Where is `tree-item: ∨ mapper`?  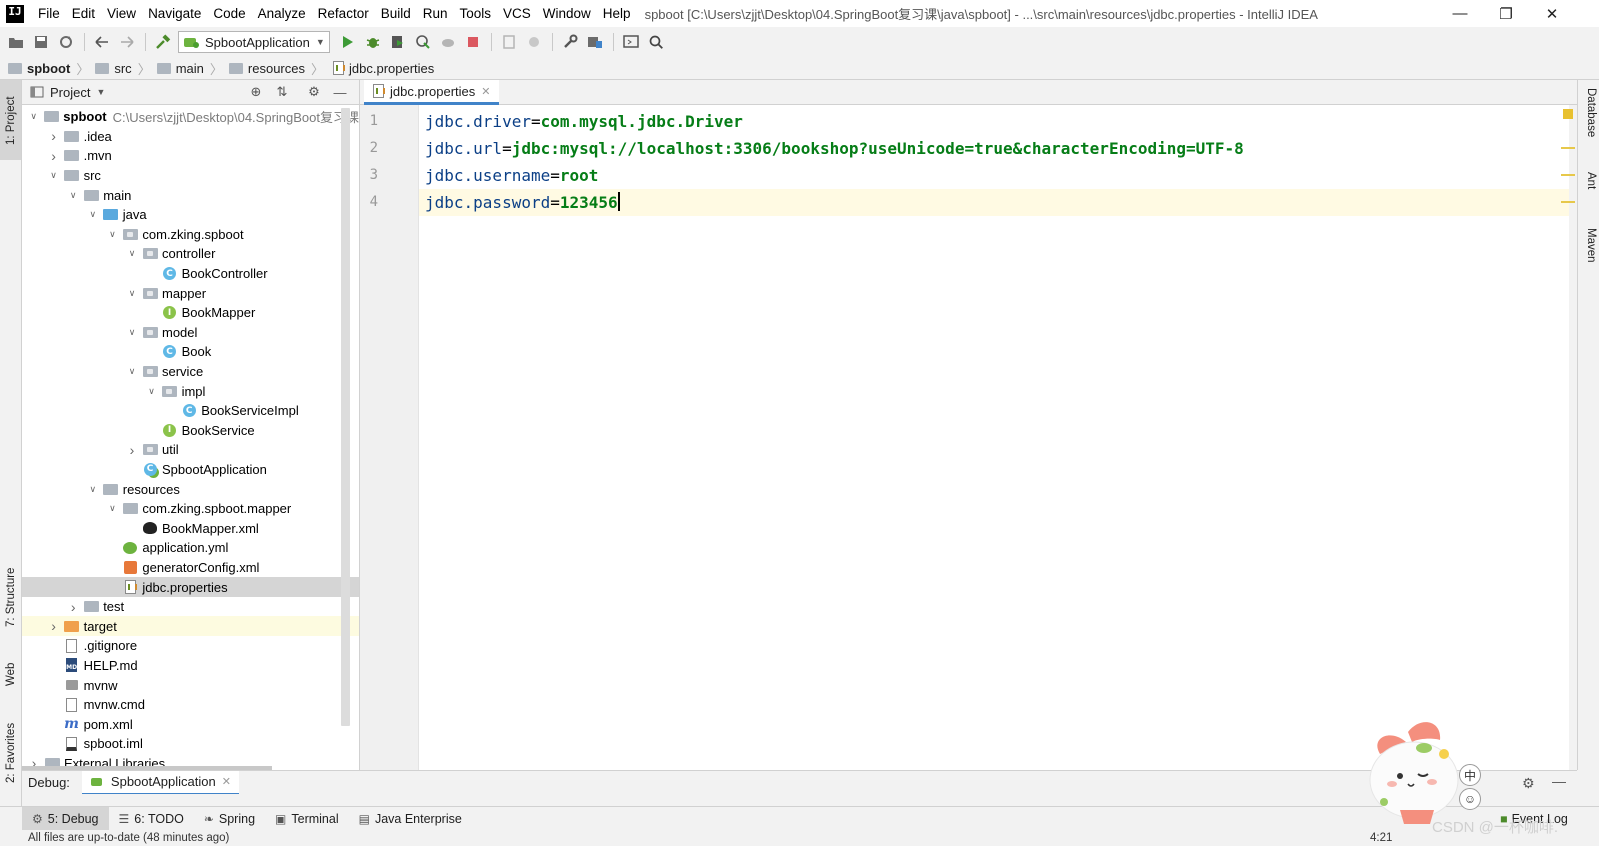 tree-item: ∨ mapper is located at coordinates (190, 293).